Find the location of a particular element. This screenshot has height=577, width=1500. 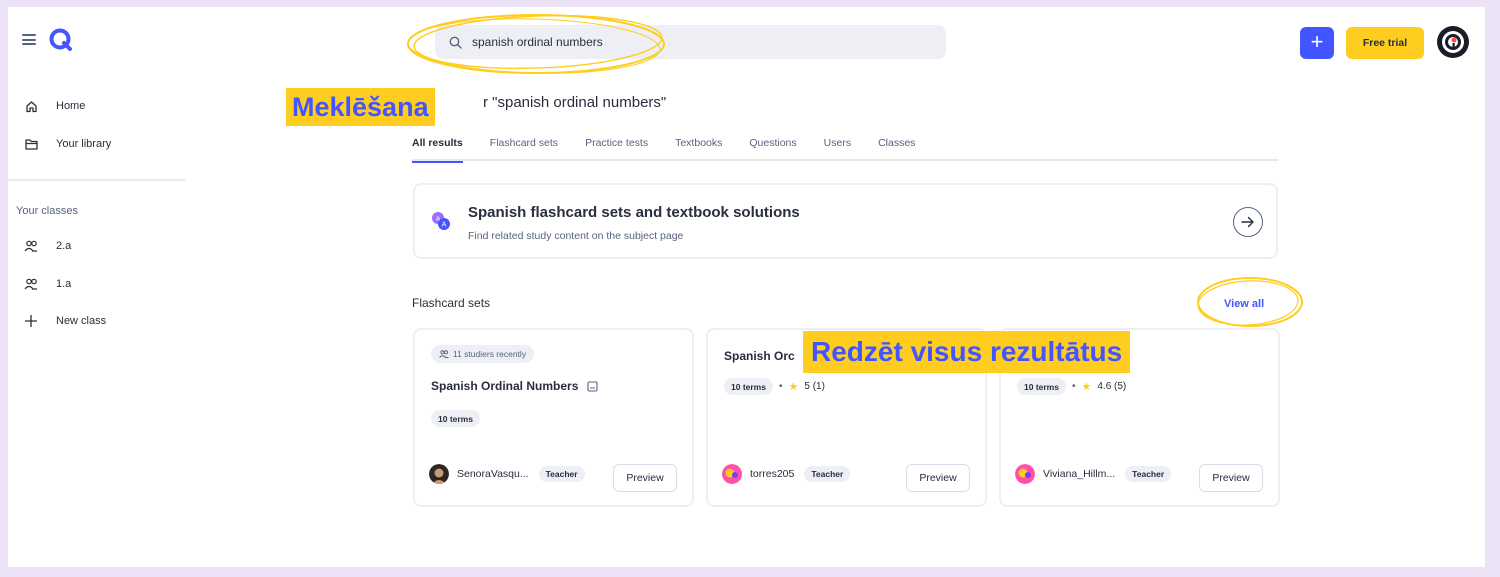

author-name: torres205 is located at coordinates (772, 474).